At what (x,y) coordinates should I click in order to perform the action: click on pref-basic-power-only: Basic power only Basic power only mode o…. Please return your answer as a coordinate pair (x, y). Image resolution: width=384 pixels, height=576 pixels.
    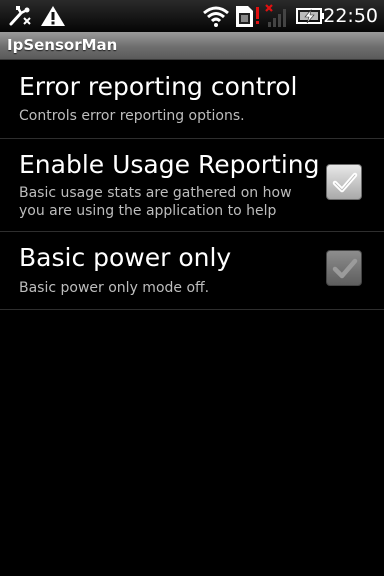
    Looking at the image, I should click on (192, 271).